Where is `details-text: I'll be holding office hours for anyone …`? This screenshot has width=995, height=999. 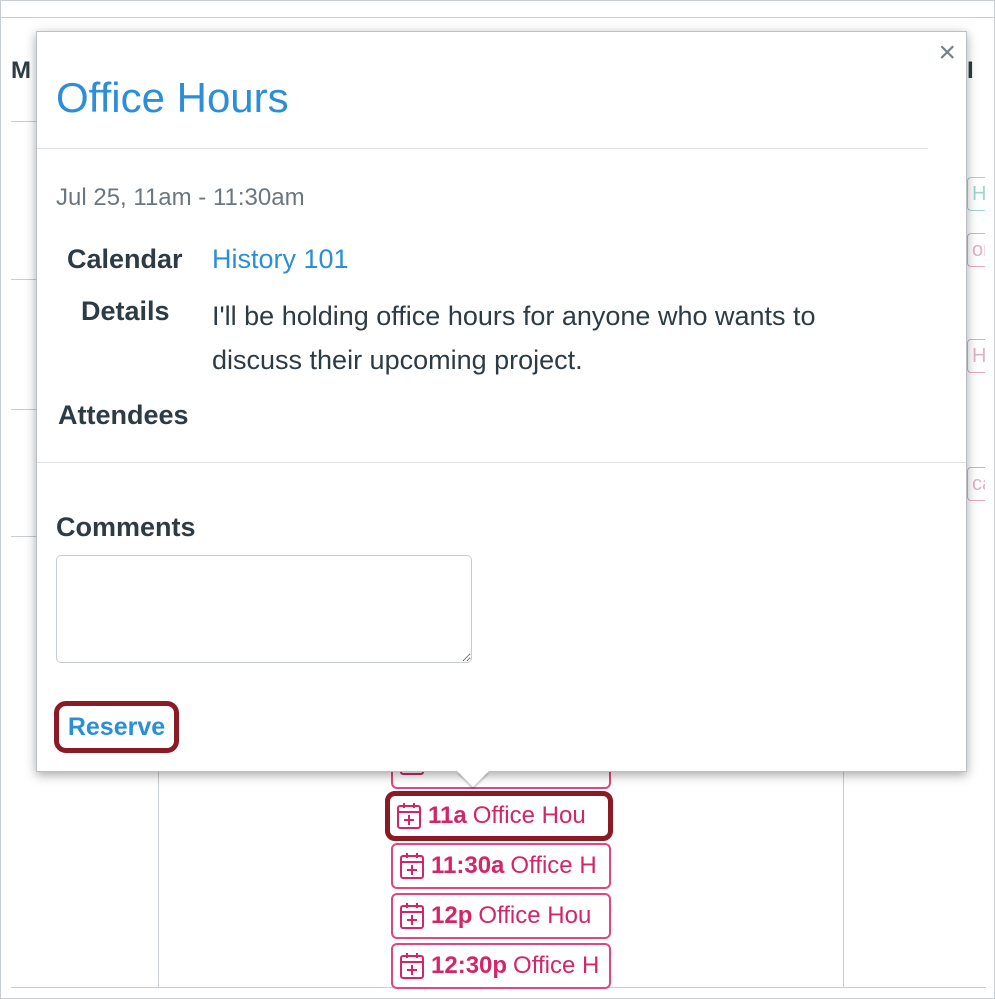 details-text: I'll be holding office hours for anyone … is located at coordinates (514, 338).